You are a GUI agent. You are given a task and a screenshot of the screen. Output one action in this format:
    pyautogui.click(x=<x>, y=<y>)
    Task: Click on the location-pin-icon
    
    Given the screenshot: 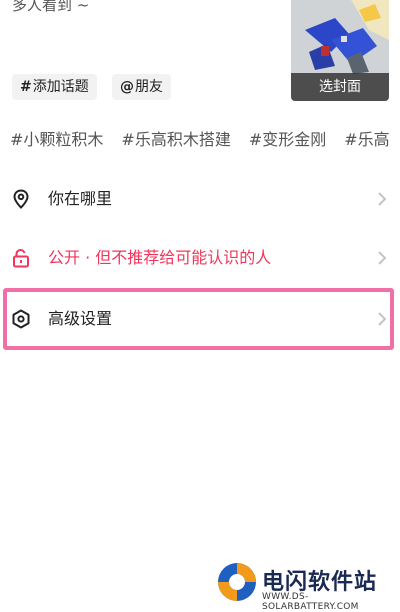 What is the action you would take?
    pyautogui.click(x=21, y=199)
    